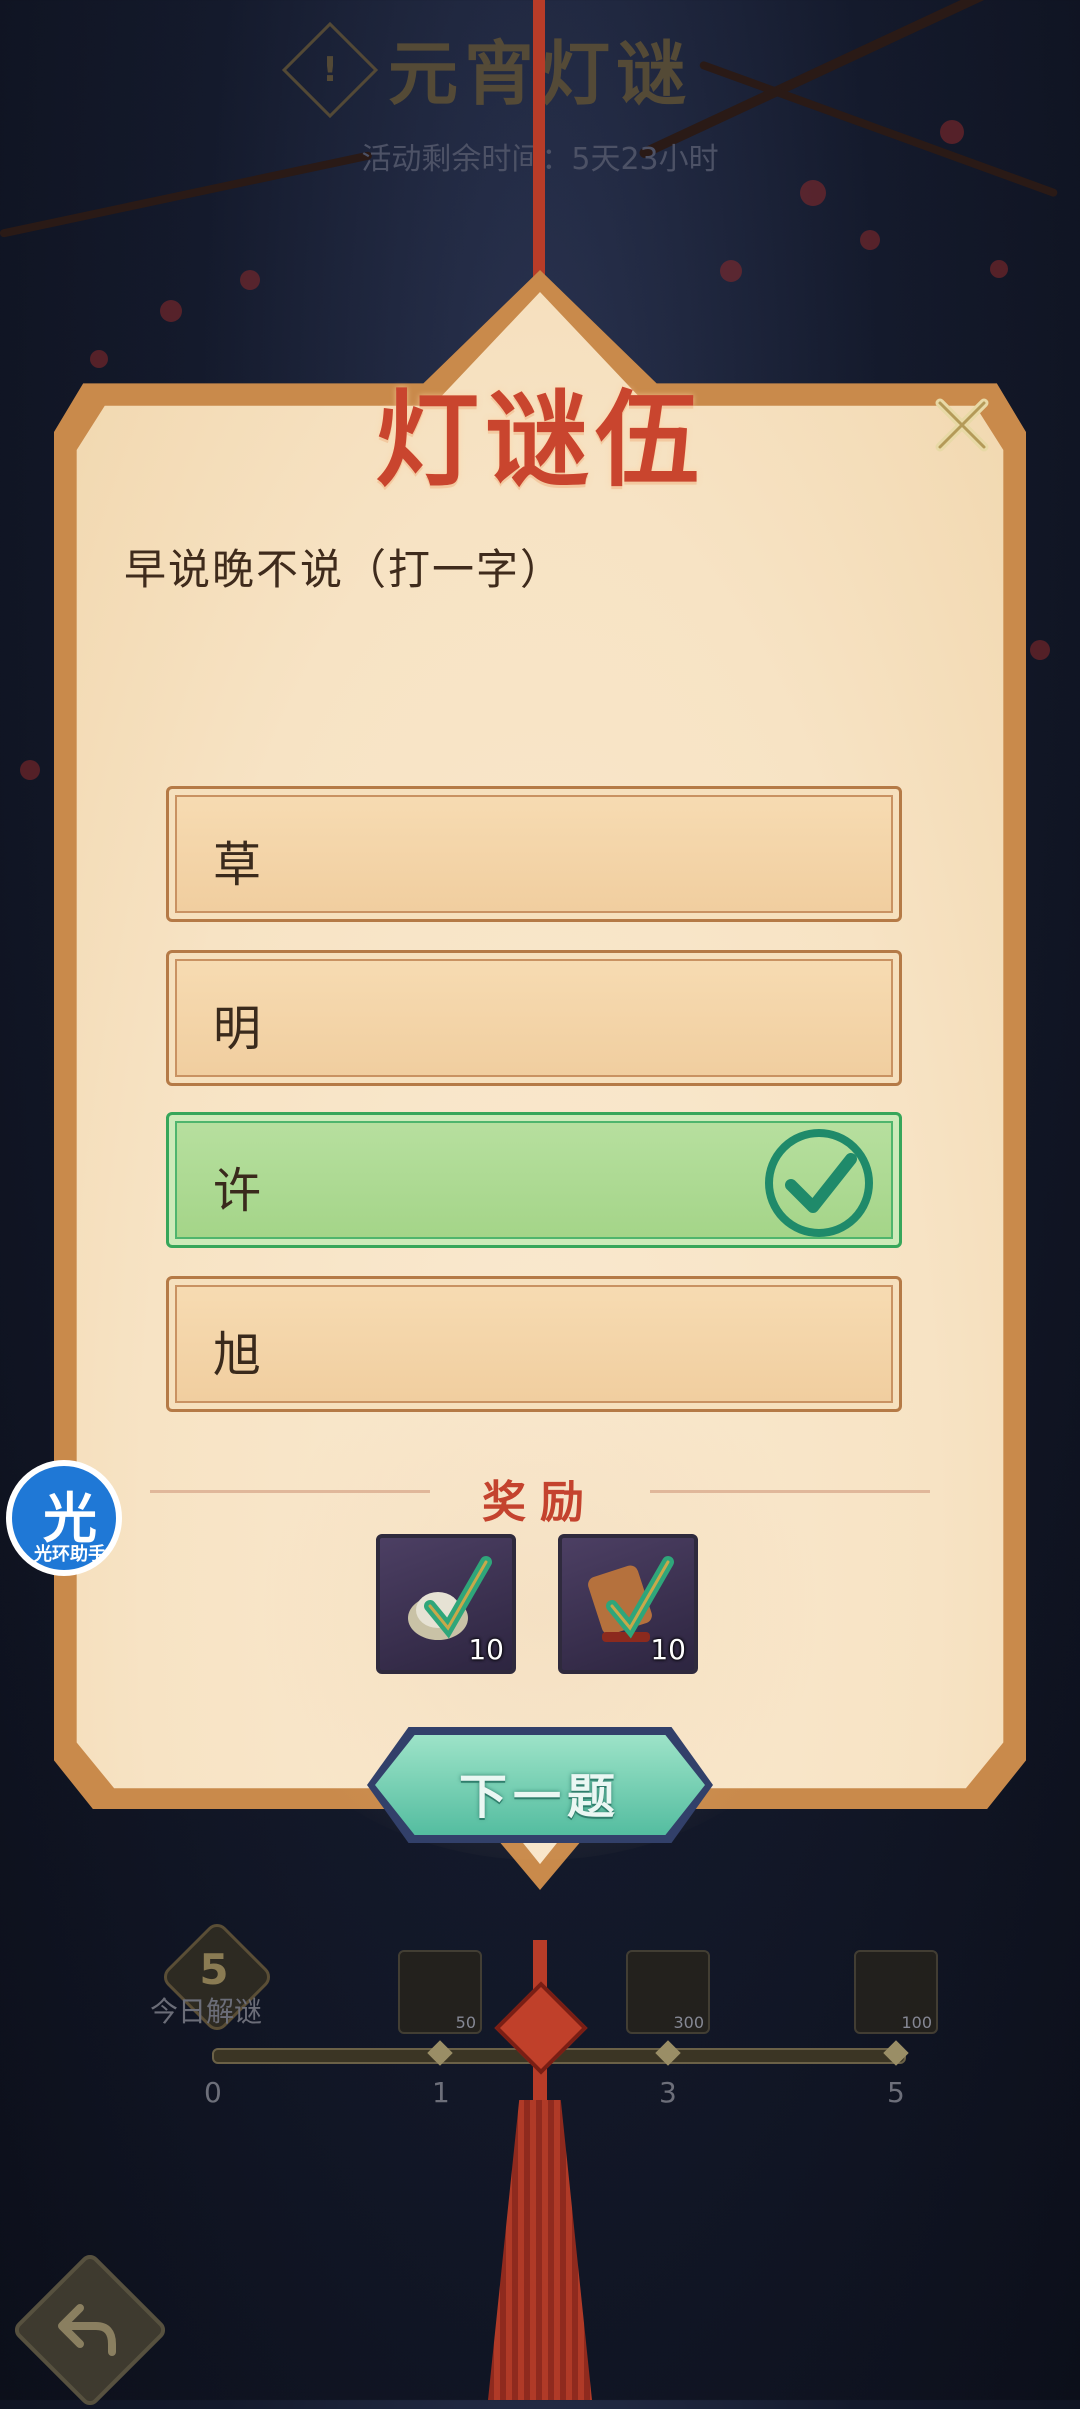  What do you see at coordinates (206, 2011) in the screenshot?
I see `solved-label: 今日解谜` at bounding box center [206, 2011].